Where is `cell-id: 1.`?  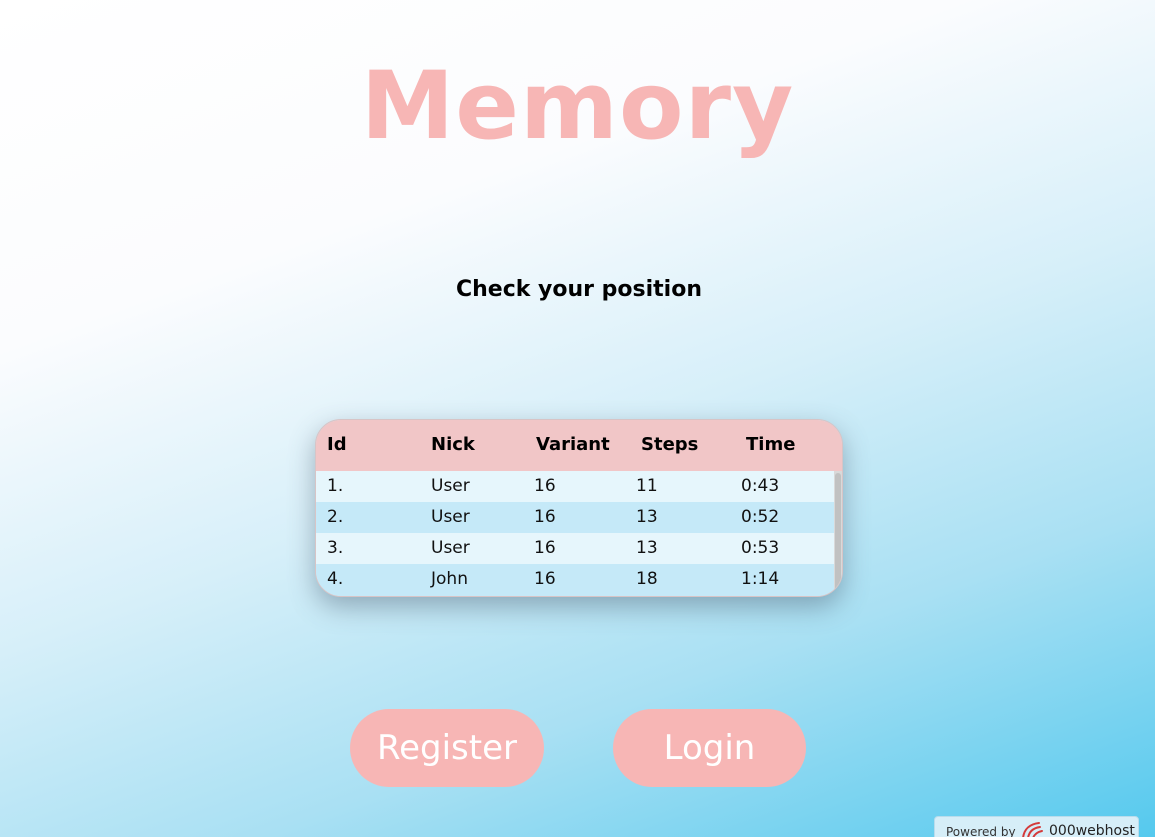 cell-id: 1. is located at coordinates (335, 486).